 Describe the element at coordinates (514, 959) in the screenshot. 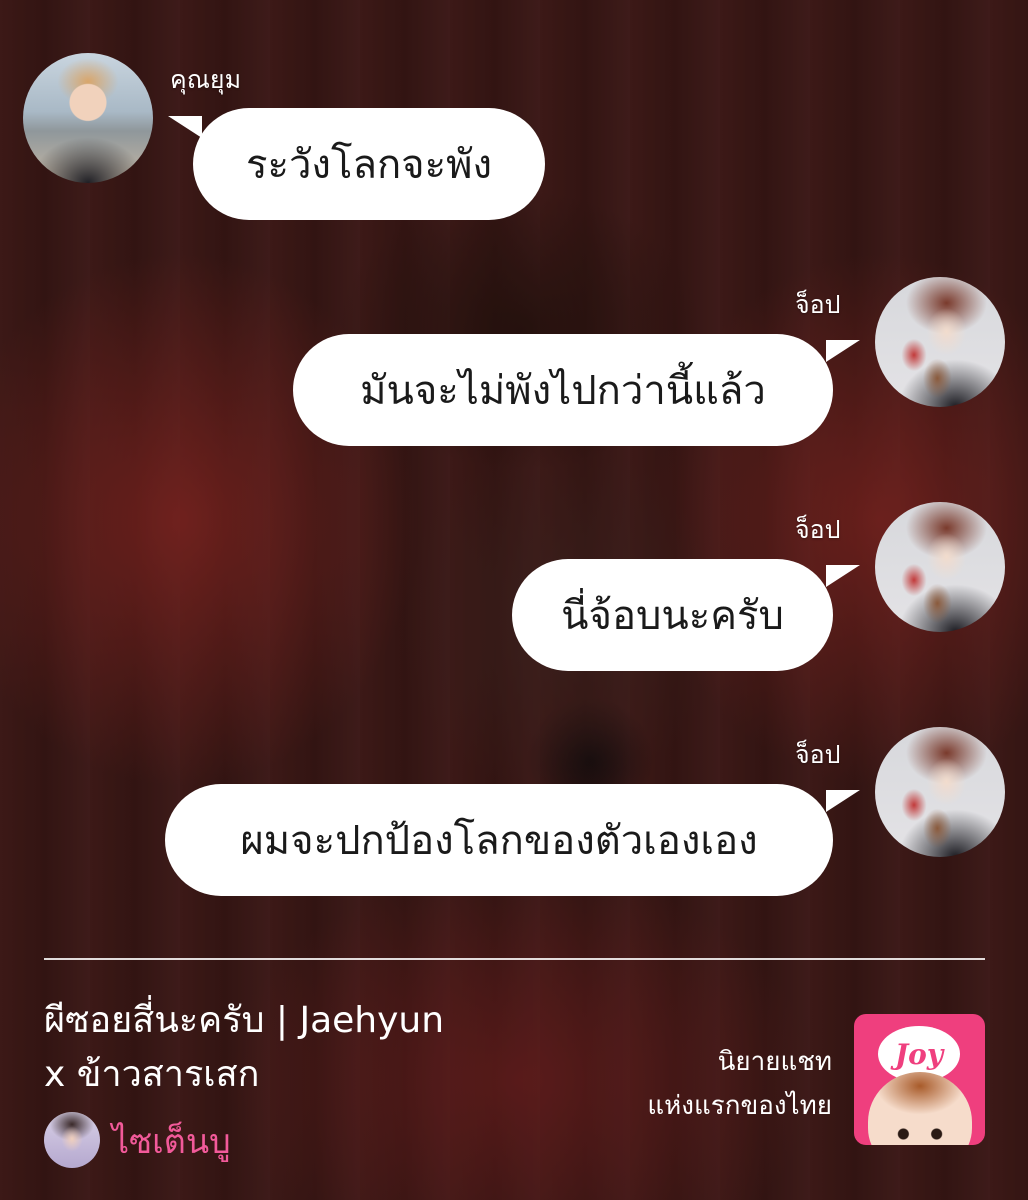

I see `footer-divider` at that location.